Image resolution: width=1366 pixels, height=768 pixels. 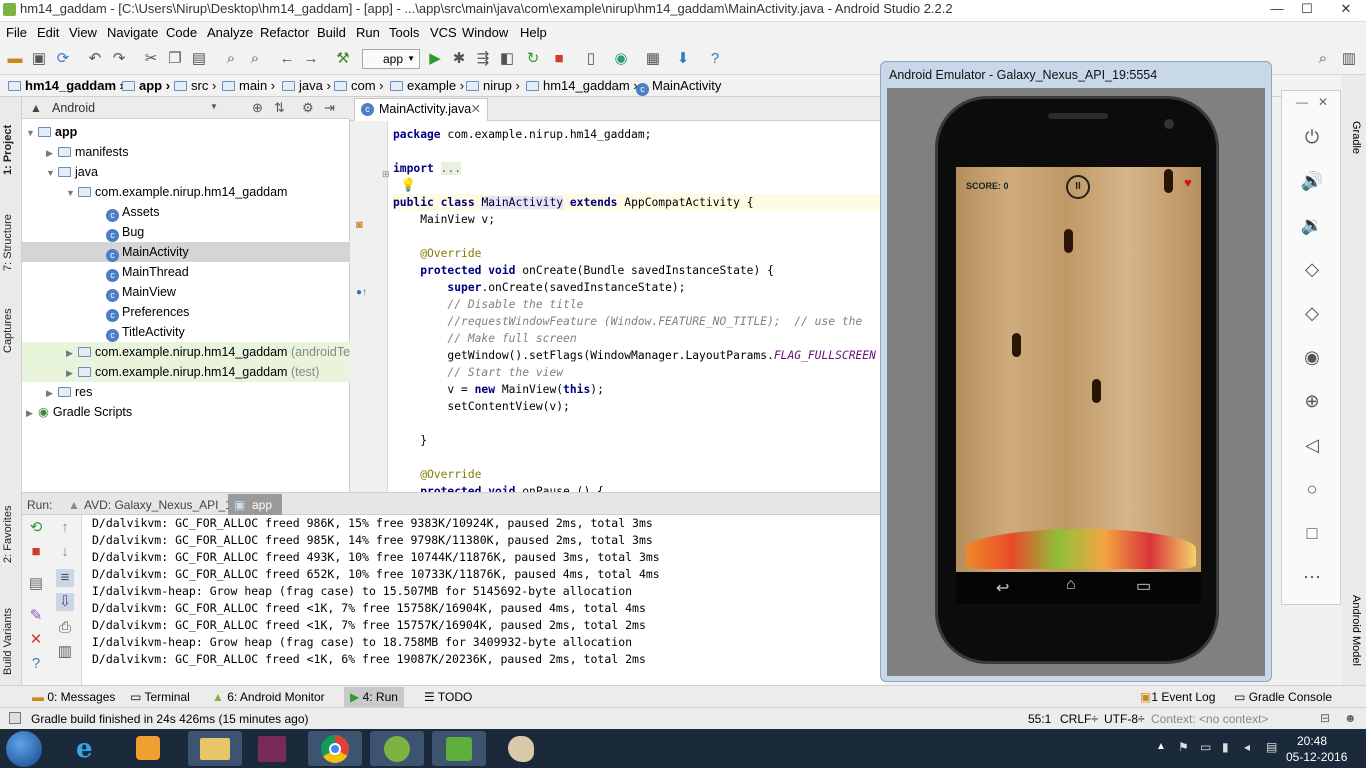 I want to click on collapse-icon: ⇅, so click(x=279, y=108).